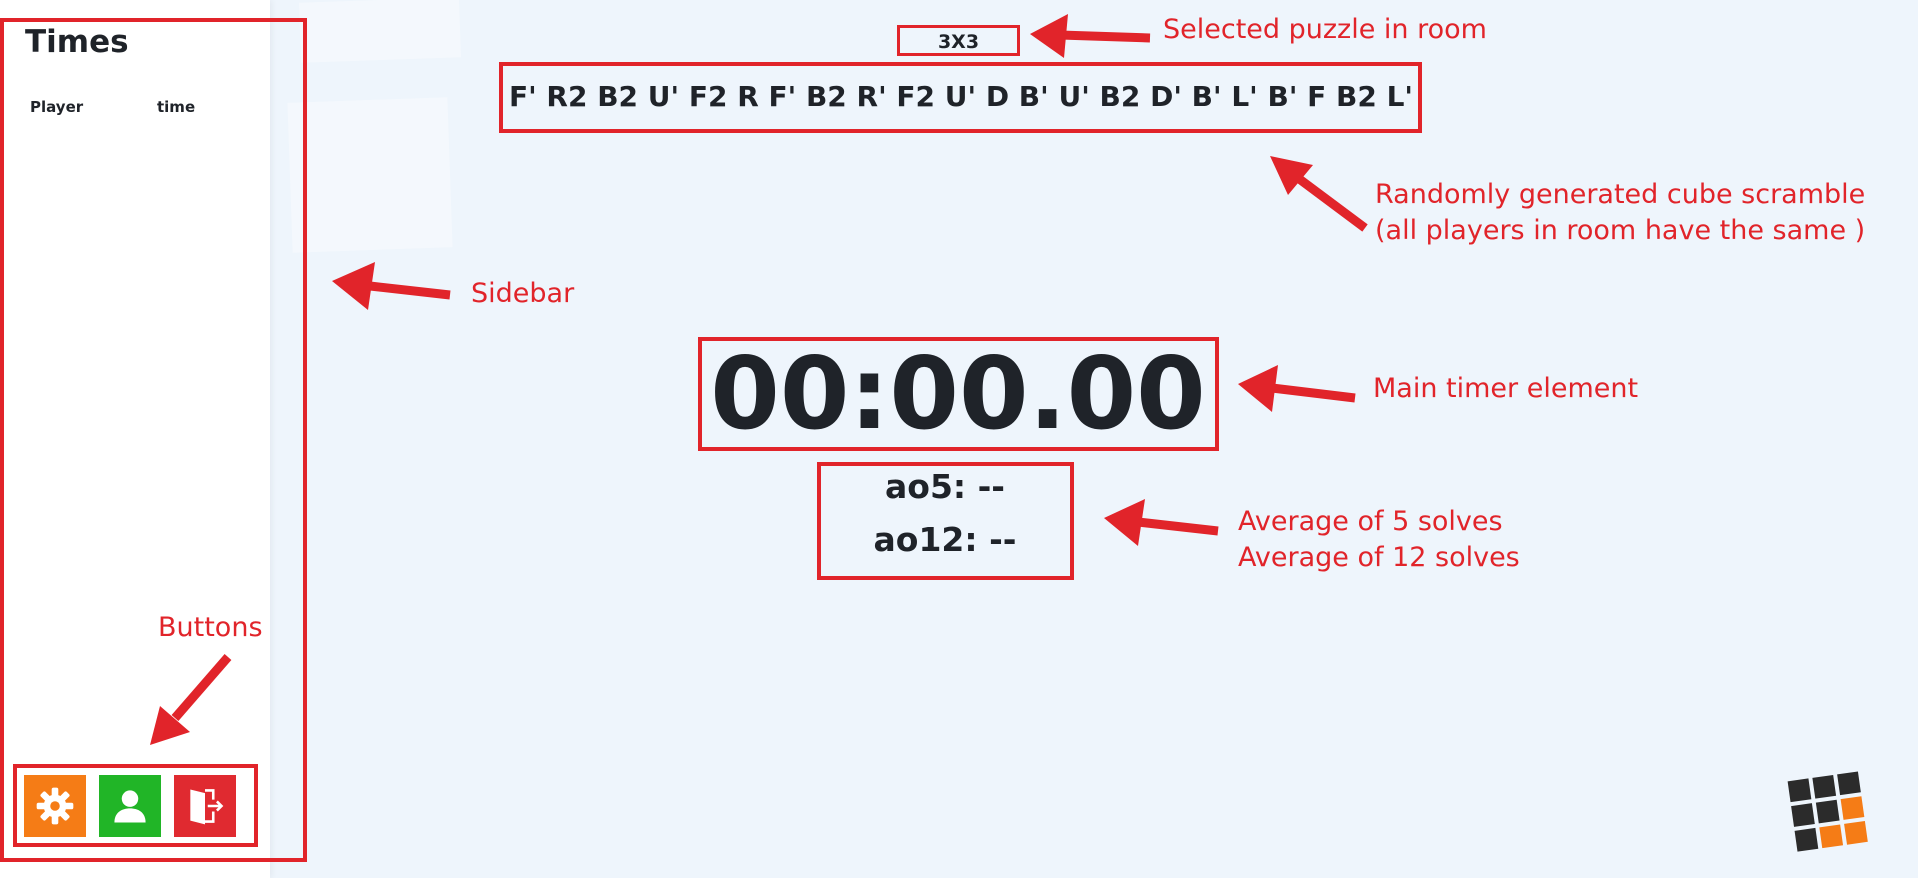 The width and height of the screenshot is (1918, 878). Describe the element at coordinates (958, 40) in the screenshot. I see `puzzle-outline` at that location.